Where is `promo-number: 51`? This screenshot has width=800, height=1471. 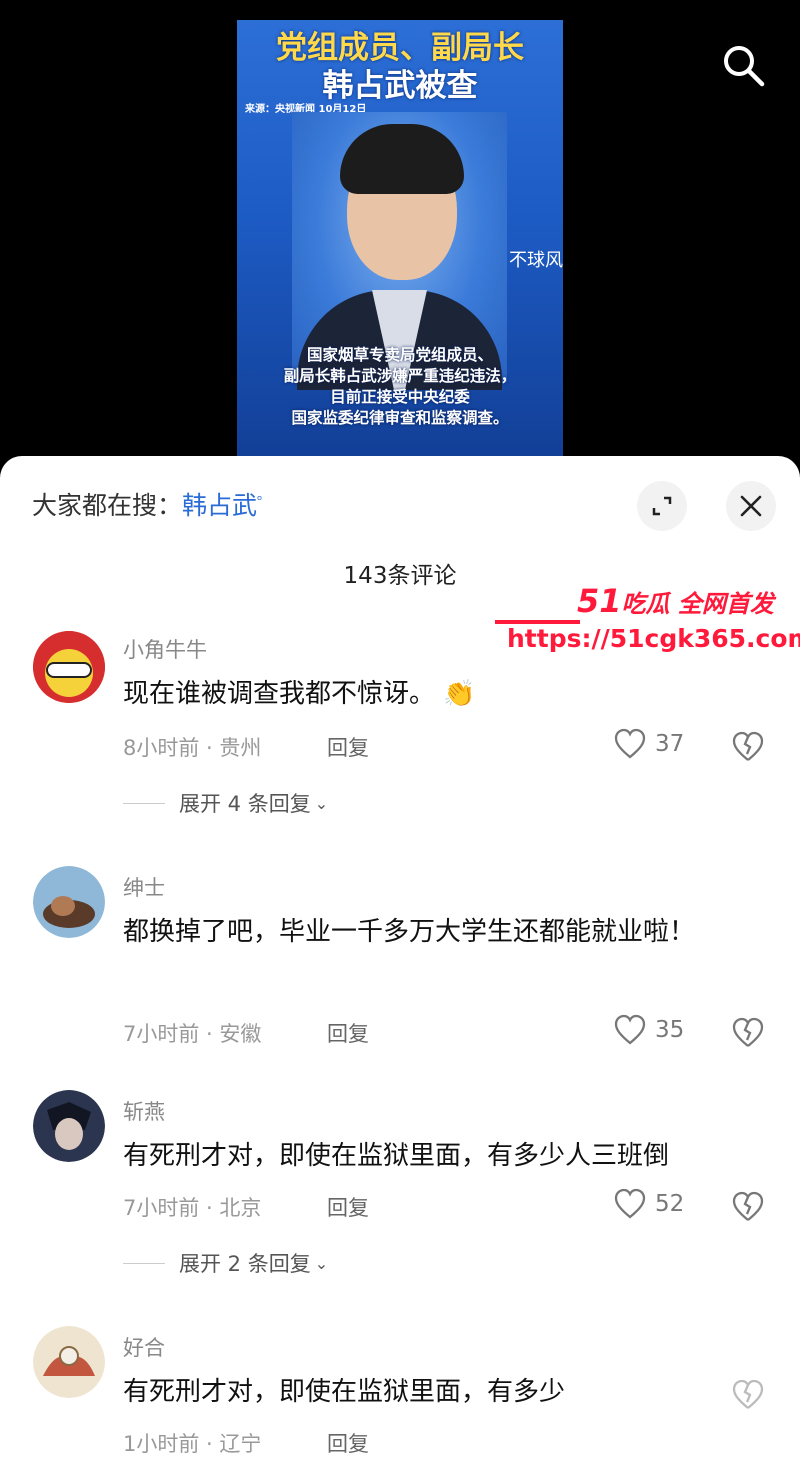
promo-number: 51 is located at coordinates (599, 601).